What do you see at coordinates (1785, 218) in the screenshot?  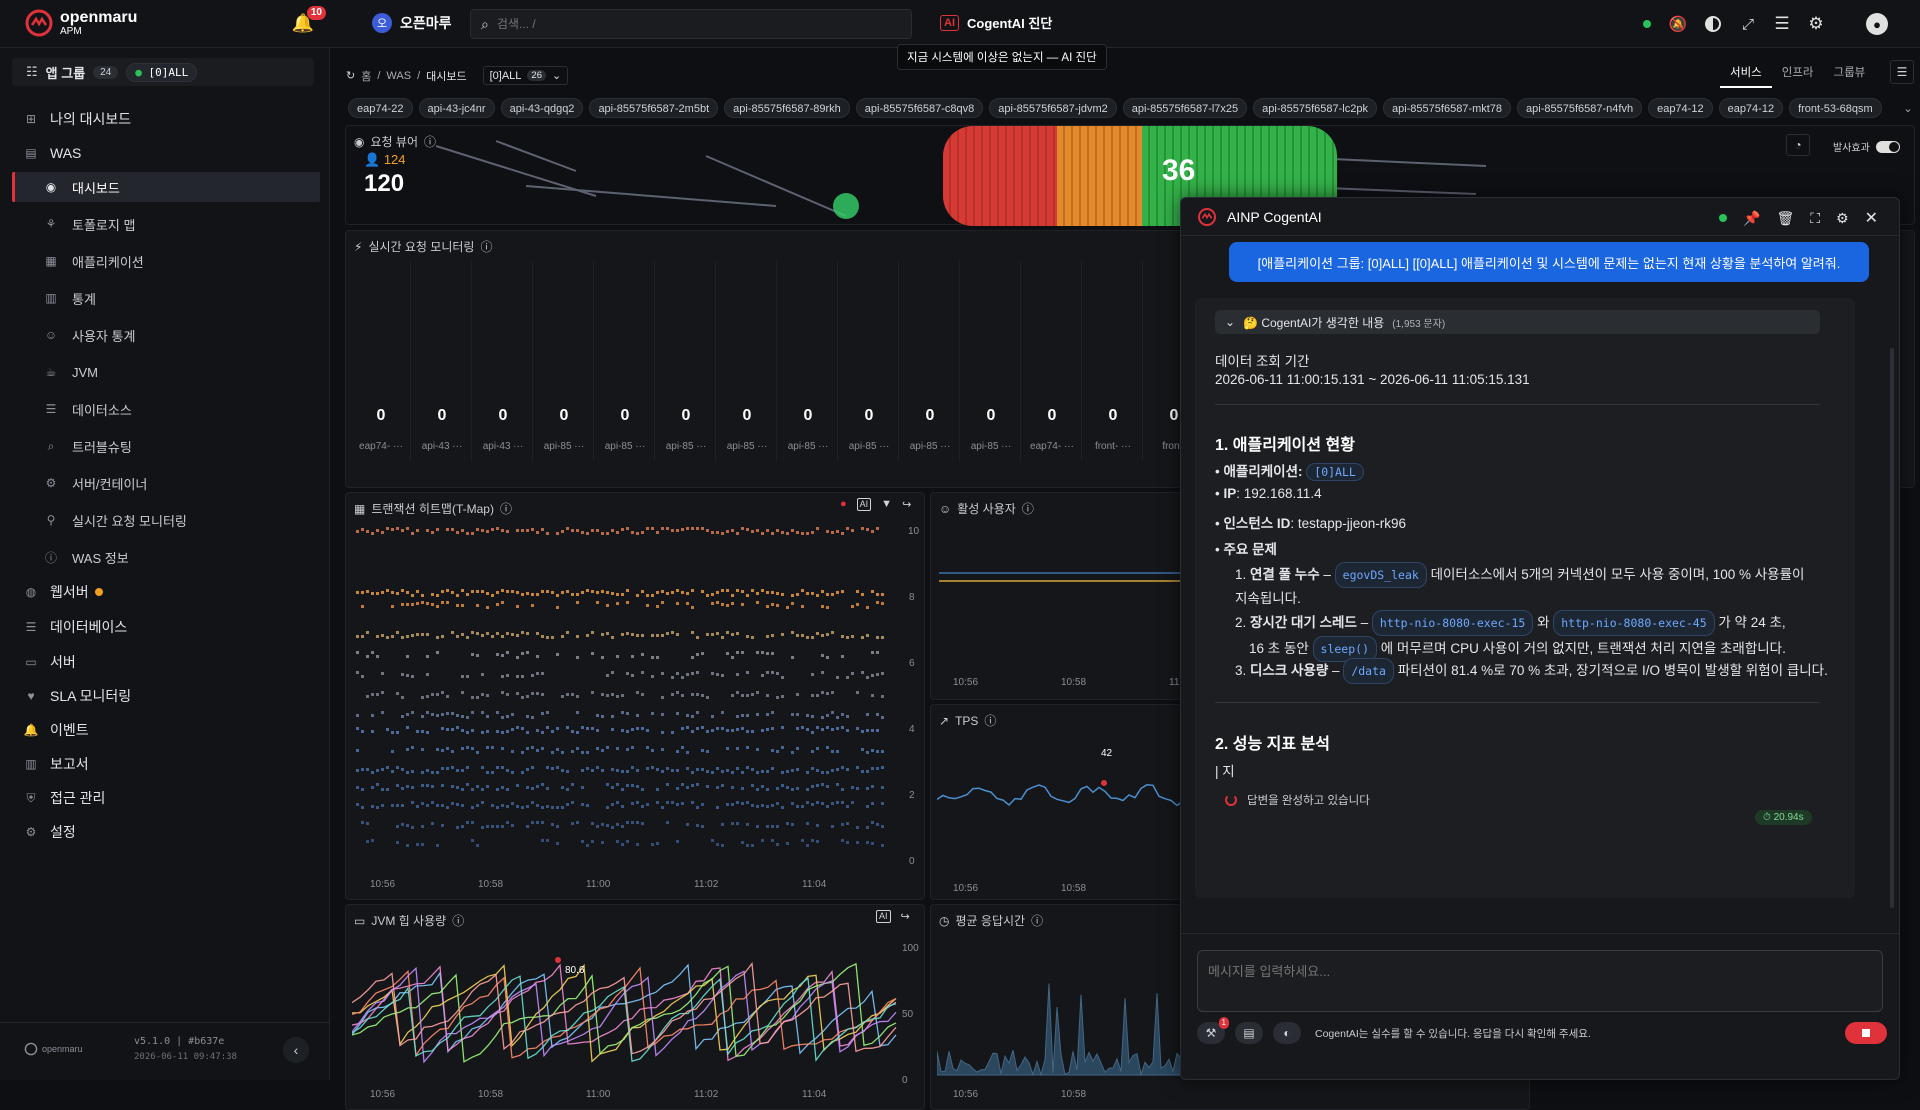 I see `trash-icon: 🗑` at bounding box center [1785, 218].